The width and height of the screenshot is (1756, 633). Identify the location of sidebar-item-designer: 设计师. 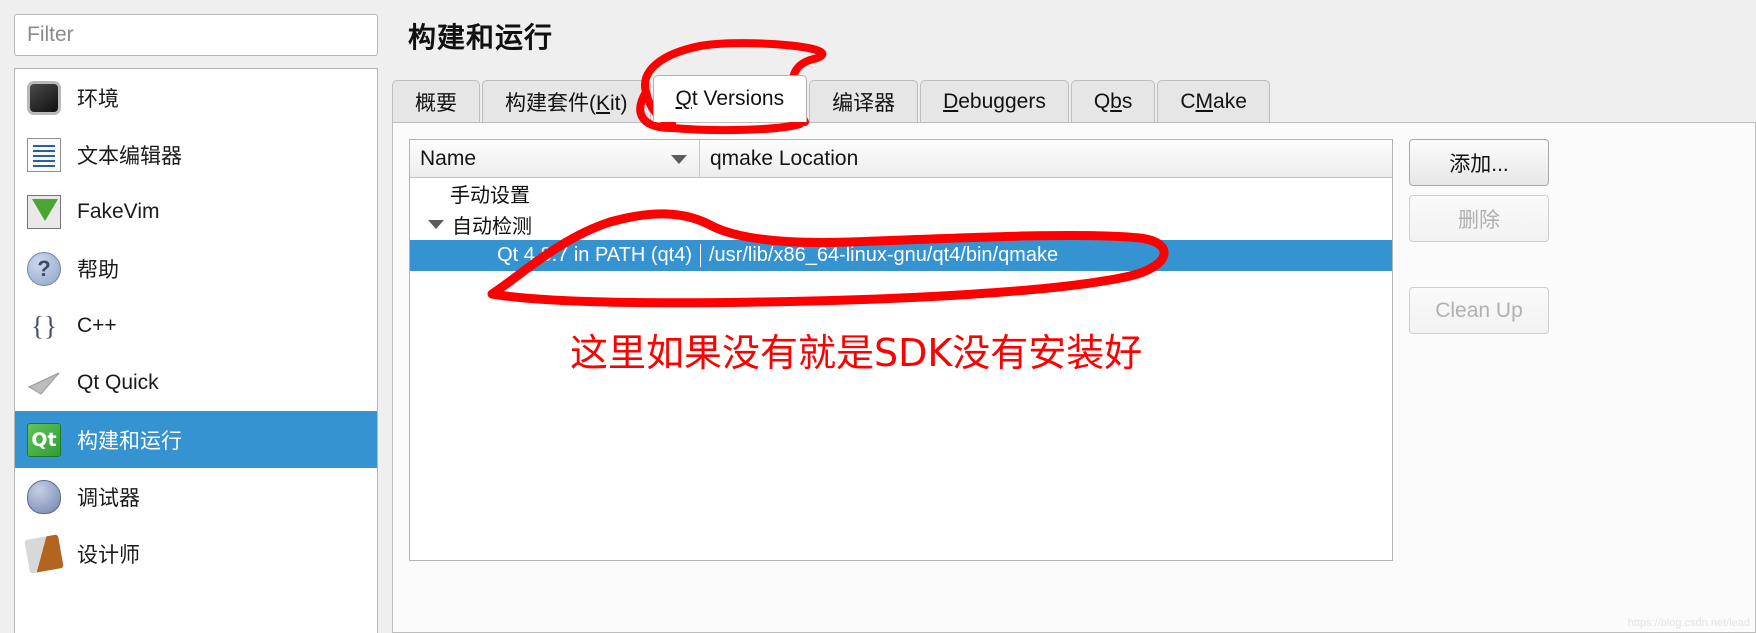
(196, 553).